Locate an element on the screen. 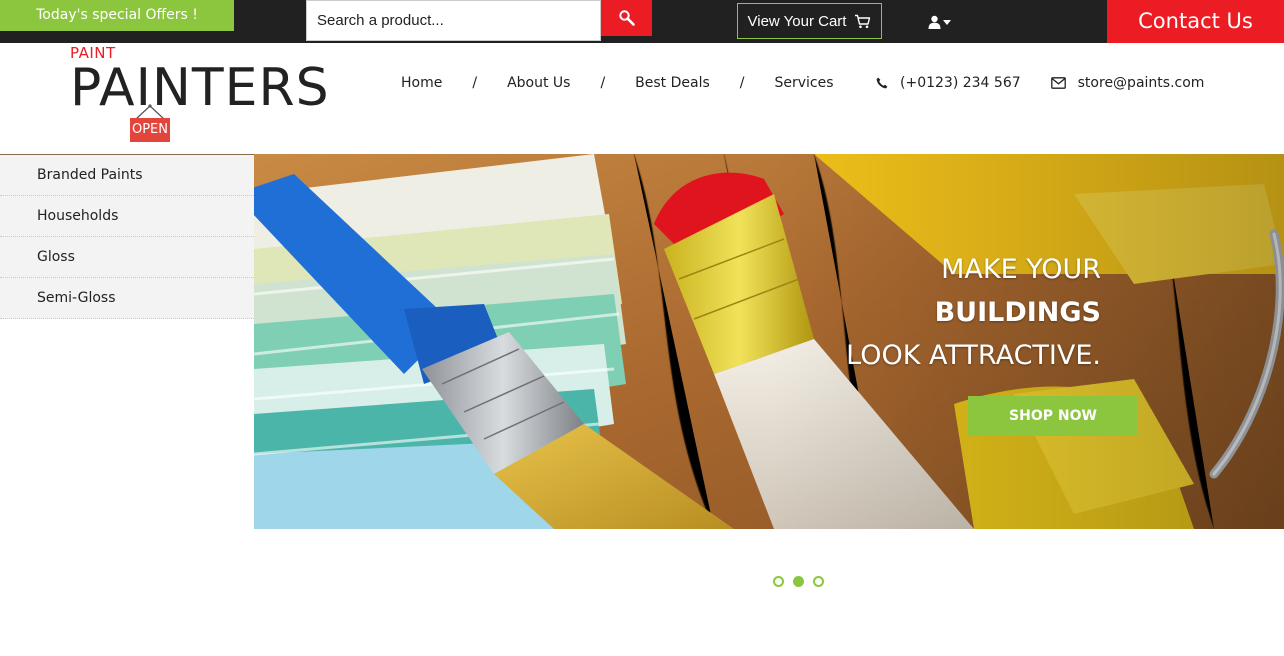  search-button is located at coordinates (626, 18).